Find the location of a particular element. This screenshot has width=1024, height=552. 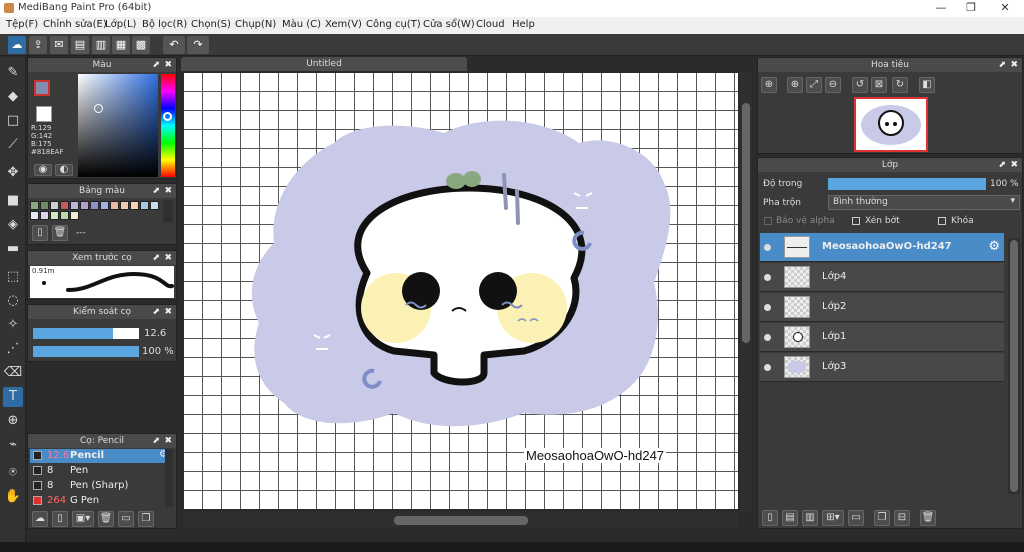

minimize-button: — is located at coordinates (941, 8).